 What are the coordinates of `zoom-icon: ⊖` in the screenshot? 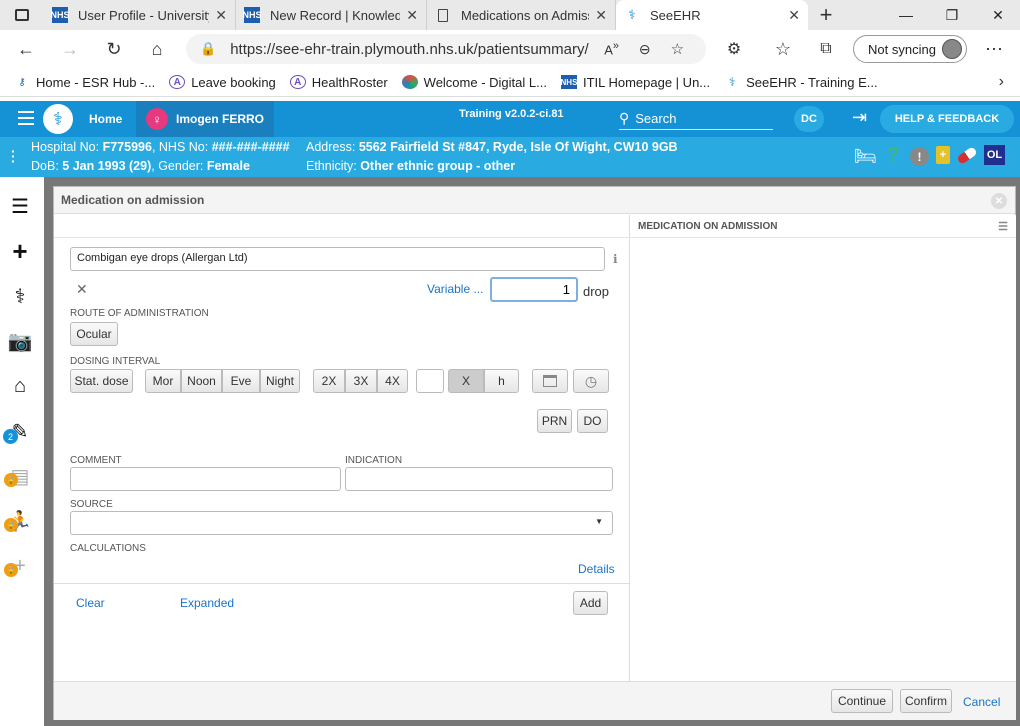 It's located at (645, 49).